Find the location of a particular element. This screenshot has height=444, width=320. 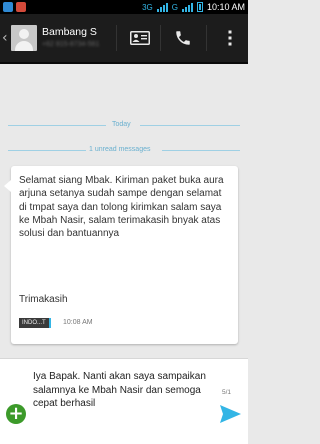

sim-badge: INDO...T is located at coordinates (35, 323).